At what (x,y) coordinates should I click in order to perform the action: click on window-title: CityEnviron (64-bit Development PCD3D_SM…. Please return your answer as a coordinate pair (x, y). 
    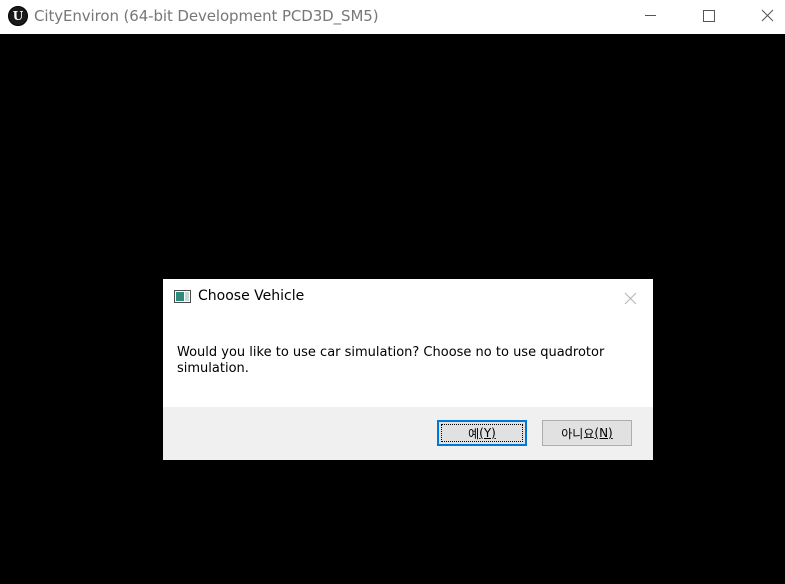
    Looking at the image, I should click on (206, 16).